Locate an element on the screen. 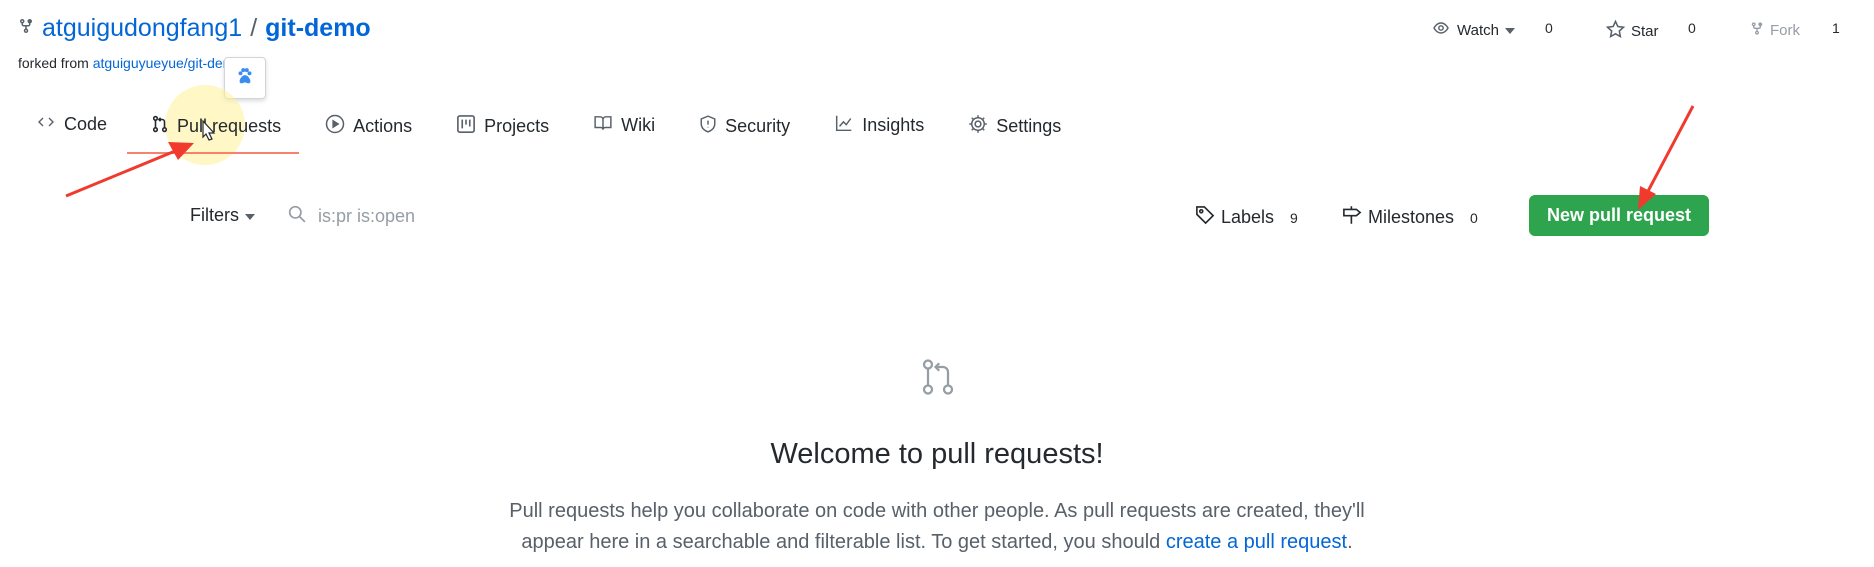  repo-title: atguigudongfang1 / git-demo is located at coordinates (194, 28).